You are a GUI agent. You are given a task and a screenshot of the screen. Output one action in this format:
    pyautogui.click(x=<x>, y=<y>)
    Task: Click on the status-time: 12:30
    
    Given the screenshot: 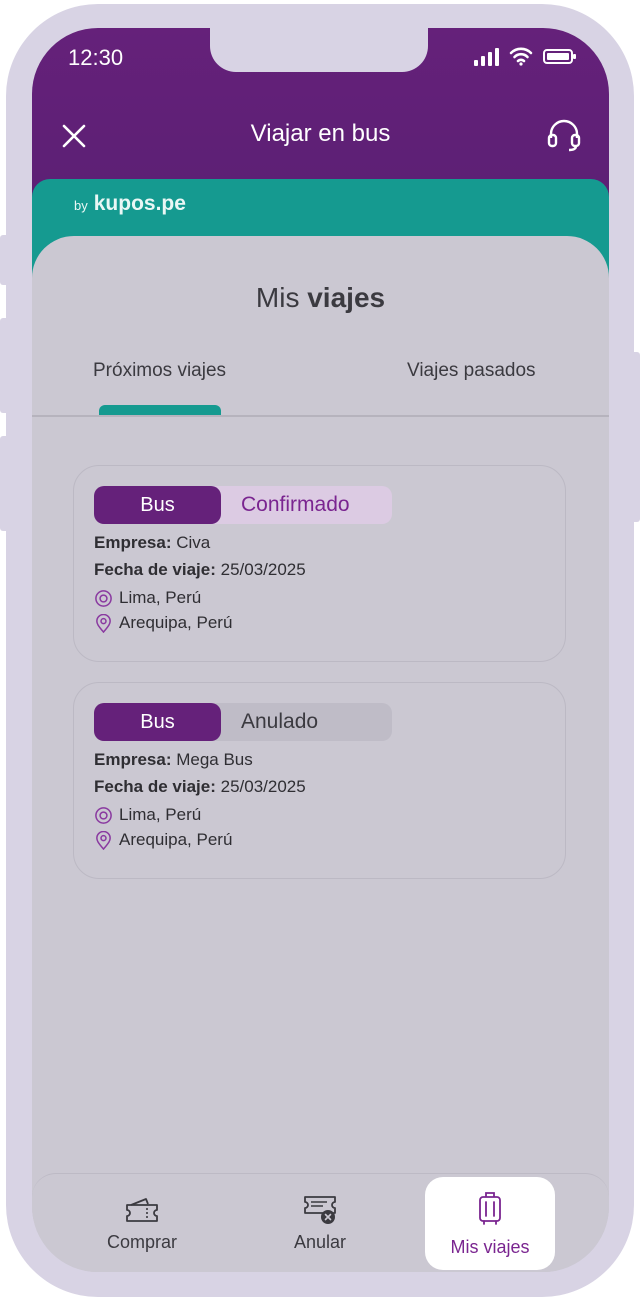 What is the action you would take?
    pyautogui.click(x=96, y=57)
    